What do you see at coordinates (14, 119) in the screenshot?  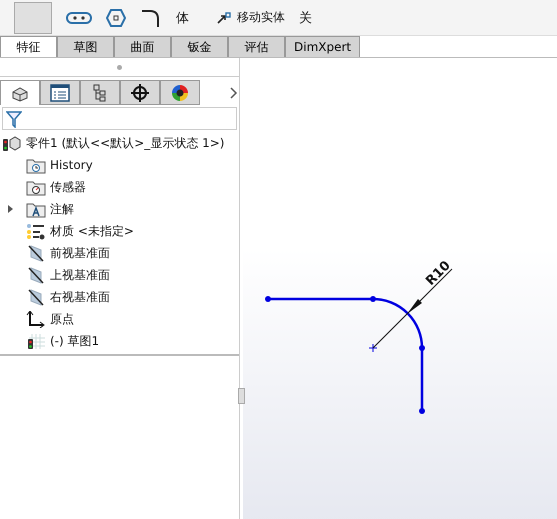 I see `filter-icon` at bounding box center [14, 119].